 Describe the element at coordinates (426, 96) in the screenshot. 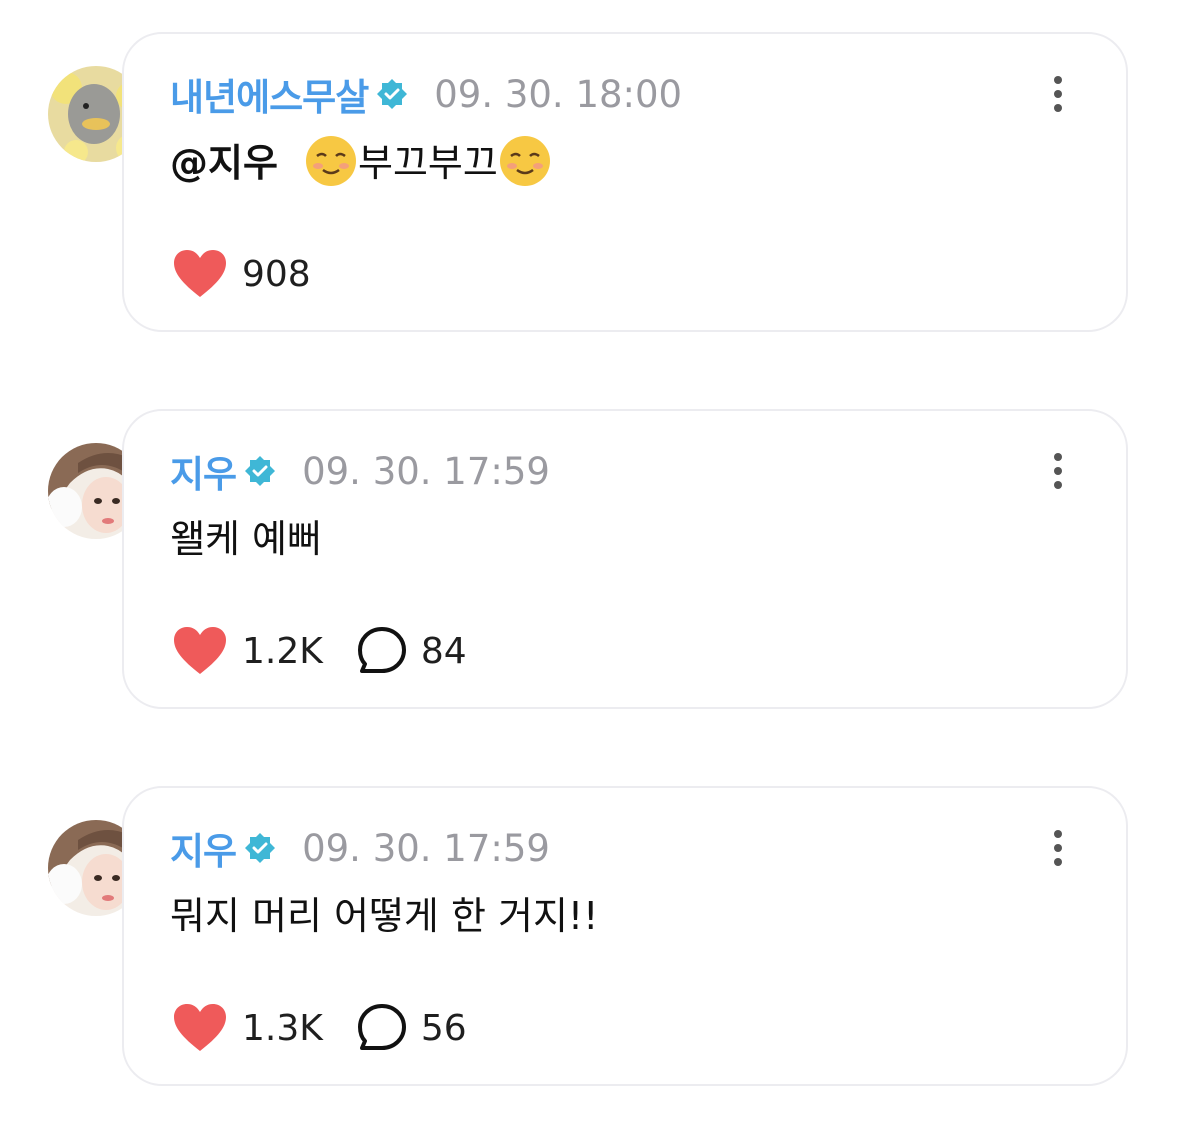

I see `comment-header: 내년에스무살 09. 30. 18:00` at that location.